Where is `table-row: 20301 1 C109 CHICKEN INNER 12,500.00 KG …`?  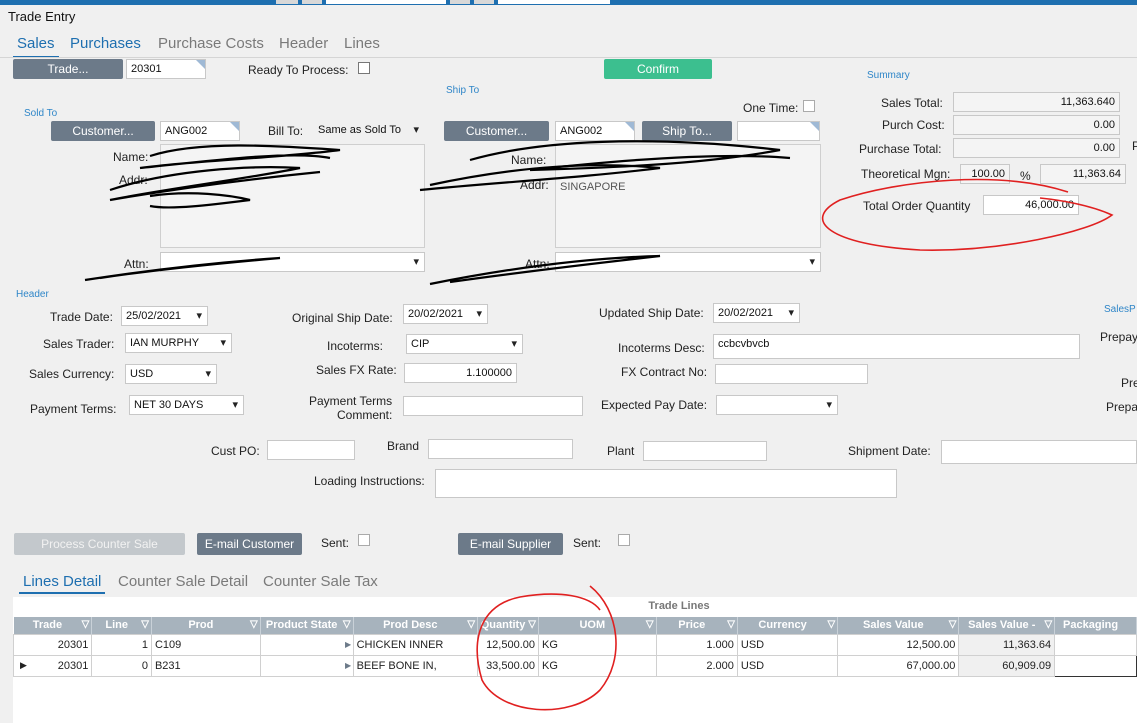
table-row: 20301 1 C109 CHICKEN INNER 12,500.00 KG … is located at coordinates (574, 644).